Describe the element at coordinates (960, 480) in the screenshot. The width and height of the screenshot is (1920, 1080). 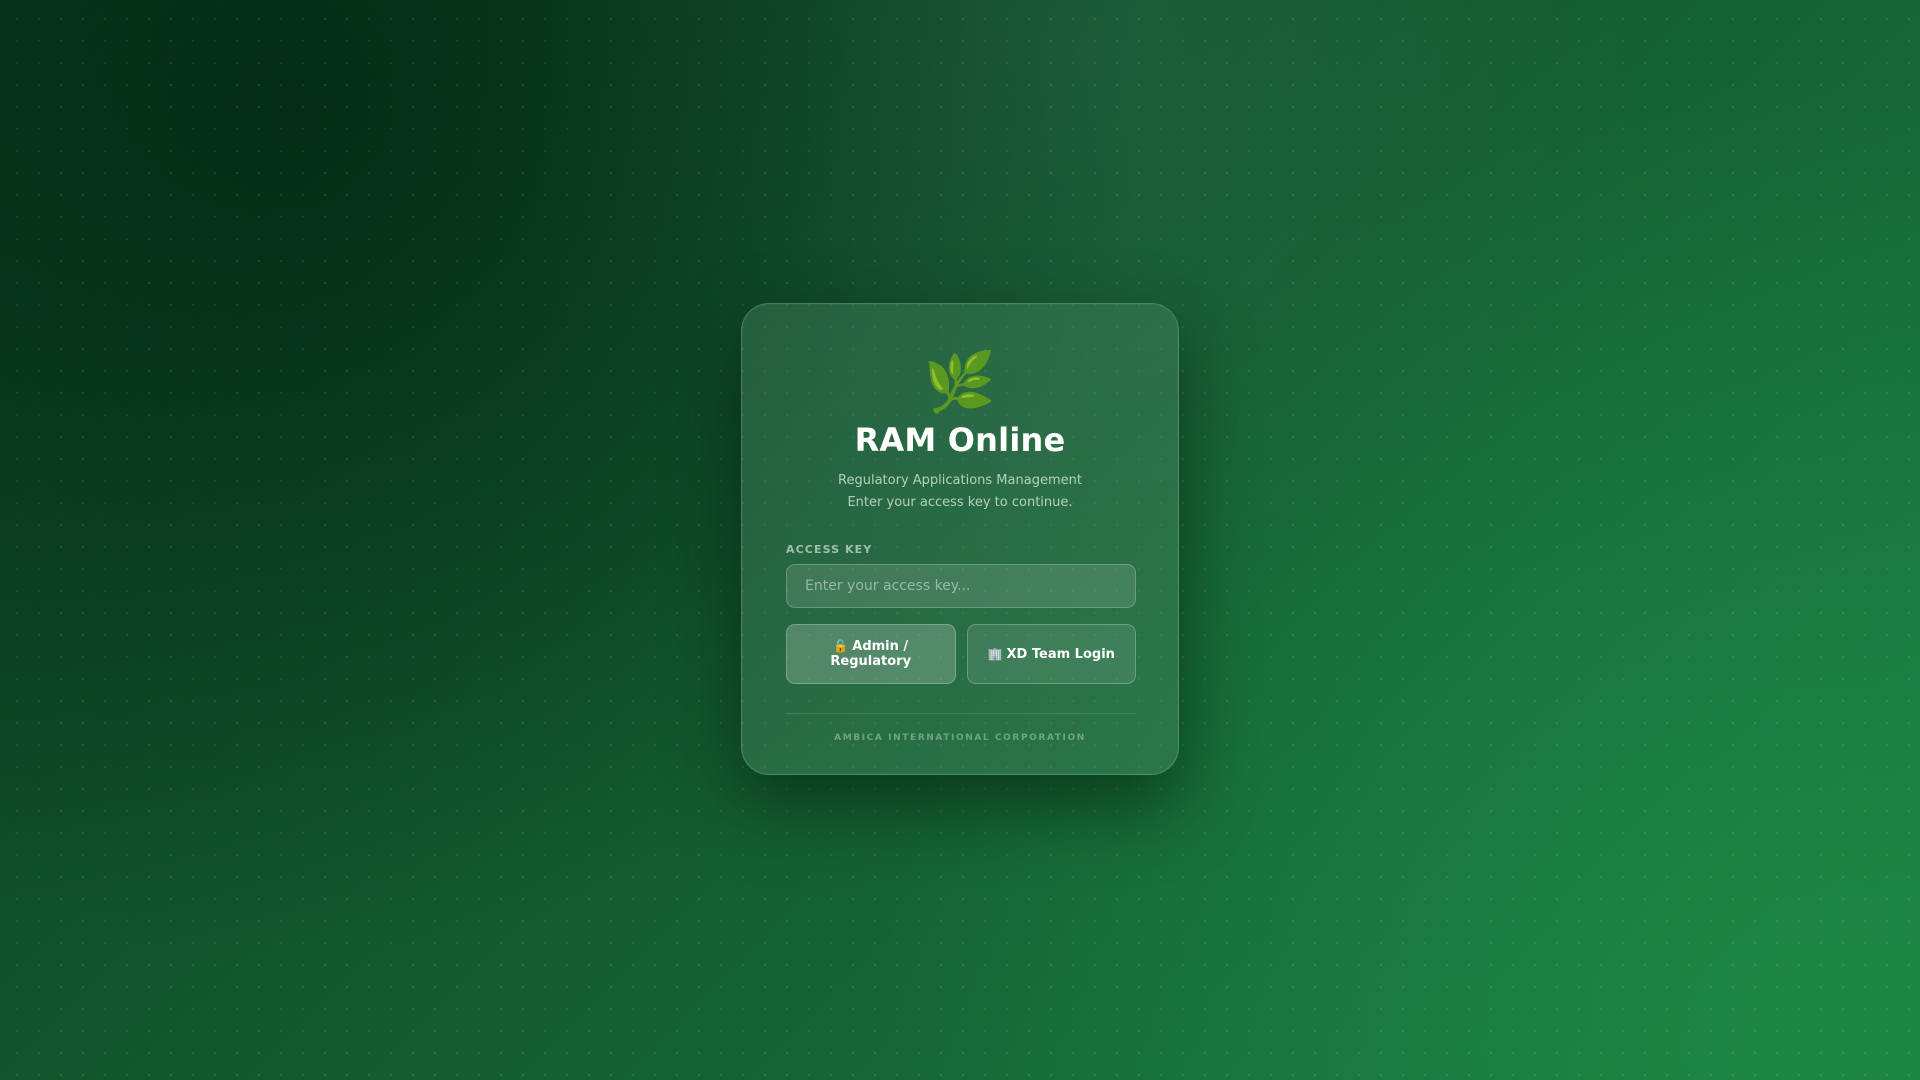
I see `app-subtitle: Regulatory Applications Management` at that location.